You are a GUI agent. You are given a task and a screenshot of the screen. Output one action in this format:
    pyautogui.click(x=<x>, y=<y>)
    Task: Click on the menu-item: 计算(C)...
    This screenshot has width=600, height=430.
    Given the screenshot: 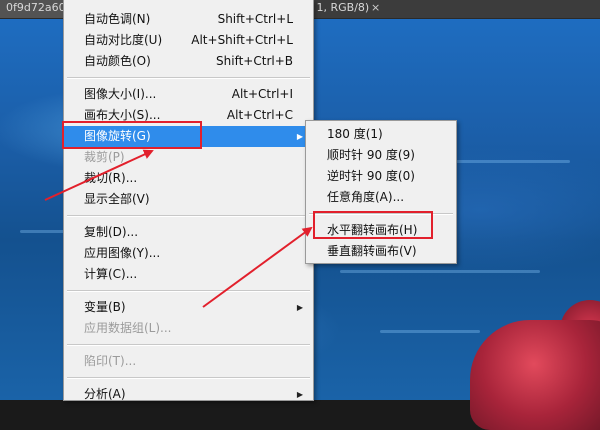 What is the action you would take?
    pyautogui.click(x=188, y=274)
    